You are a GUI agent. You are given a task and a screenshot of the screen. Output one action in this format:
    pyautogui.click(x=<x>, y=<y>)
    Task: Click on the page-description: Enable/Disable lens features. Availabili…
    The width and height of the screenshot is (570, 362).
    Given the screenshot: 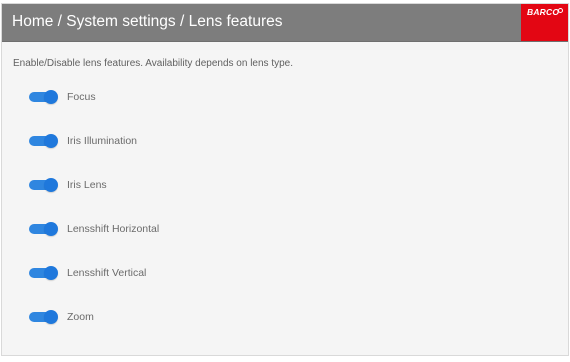 What is the action you would take?
    pyautogui.click(x=153, y=63)
    